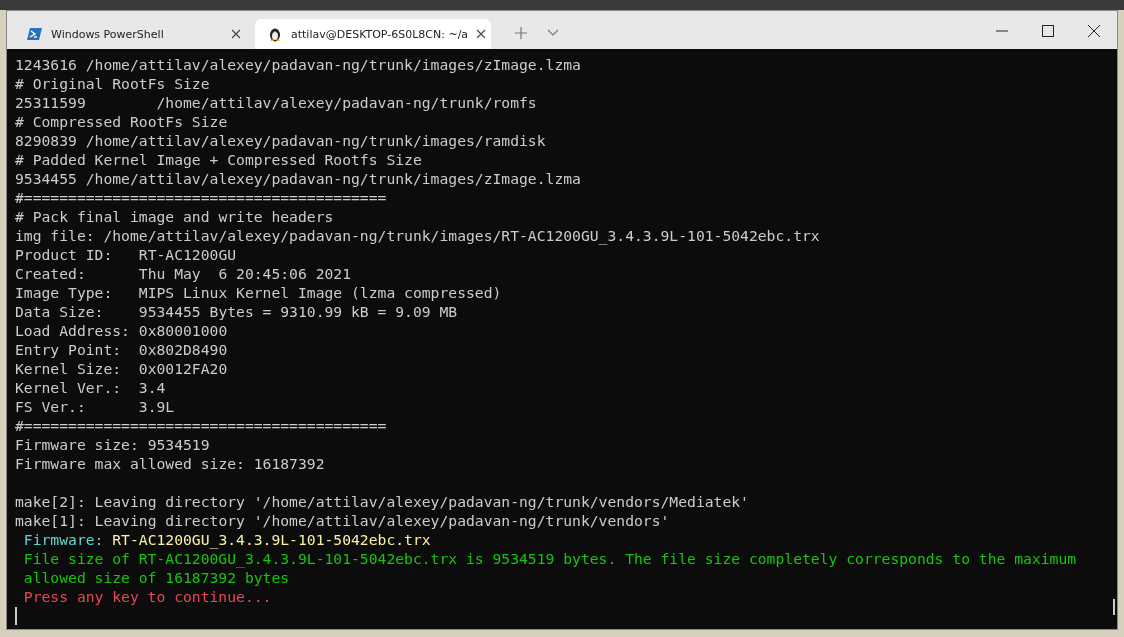 This screenshot has width=1124, height=637. What do you see at coordinates (133, 34) in the screenshot?
I see `terminal-tab: Windows PowerShell` at bounding box center [133, 34].